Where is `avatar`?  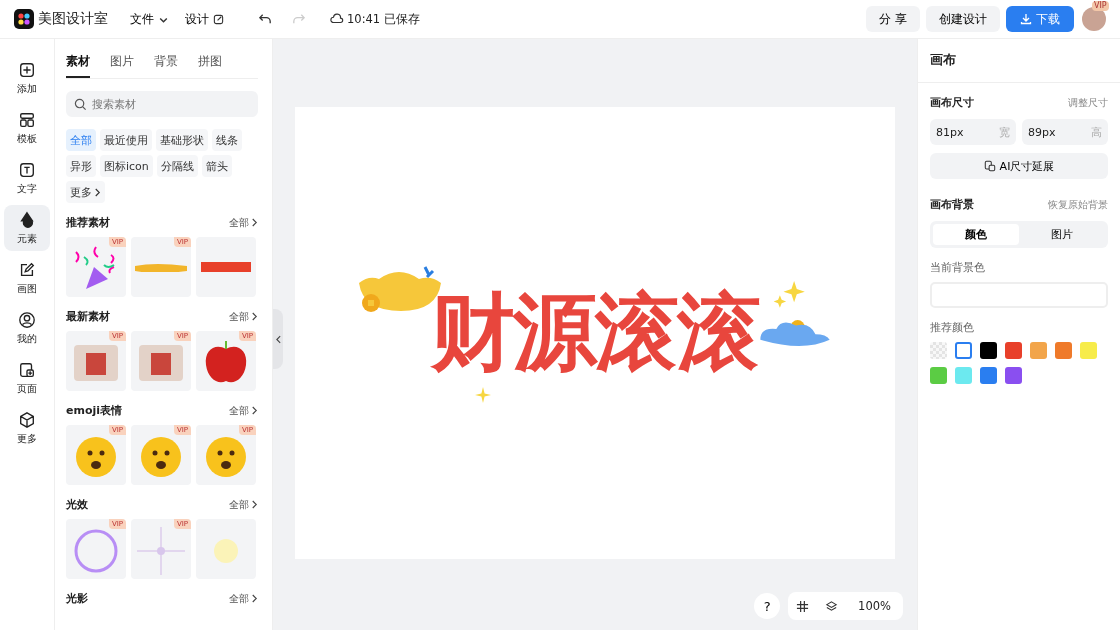 avatar is located at coordinates (1094, 19).